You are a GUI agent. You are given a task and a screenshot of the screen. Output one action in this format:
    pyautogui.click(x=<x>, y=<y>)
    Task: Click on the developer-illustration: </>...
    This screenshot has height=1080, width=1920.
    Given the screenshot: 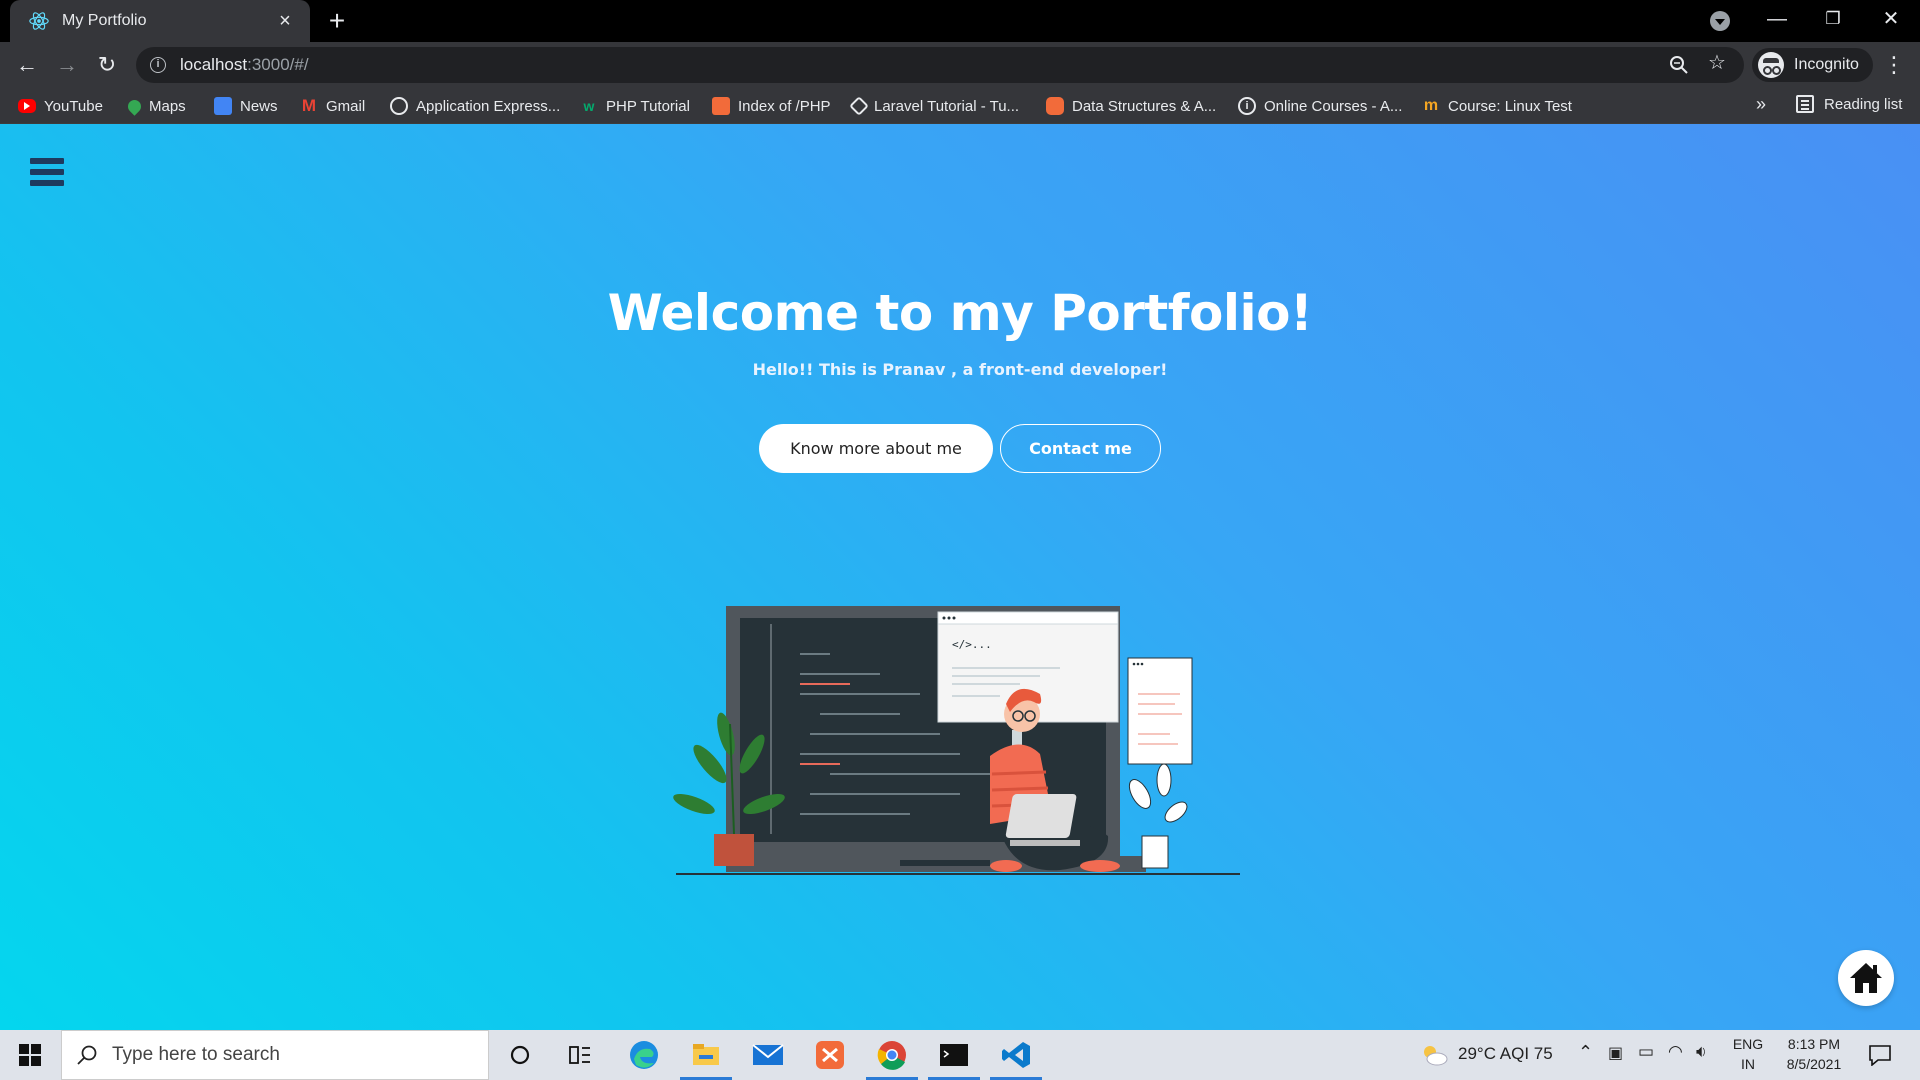 What is the action you would take?
    pyautogui.click(x=956, y=740)
    